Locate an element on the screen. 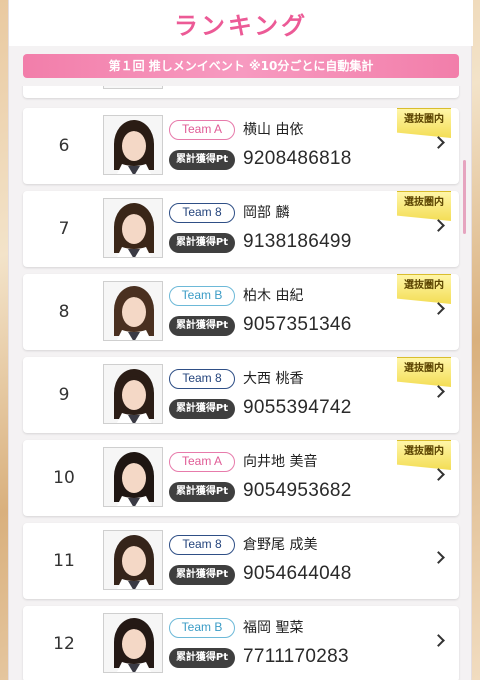 The height and width of the screenshot is (680, 480). points-value: 7711170283 is located at coordinates (296, 656).